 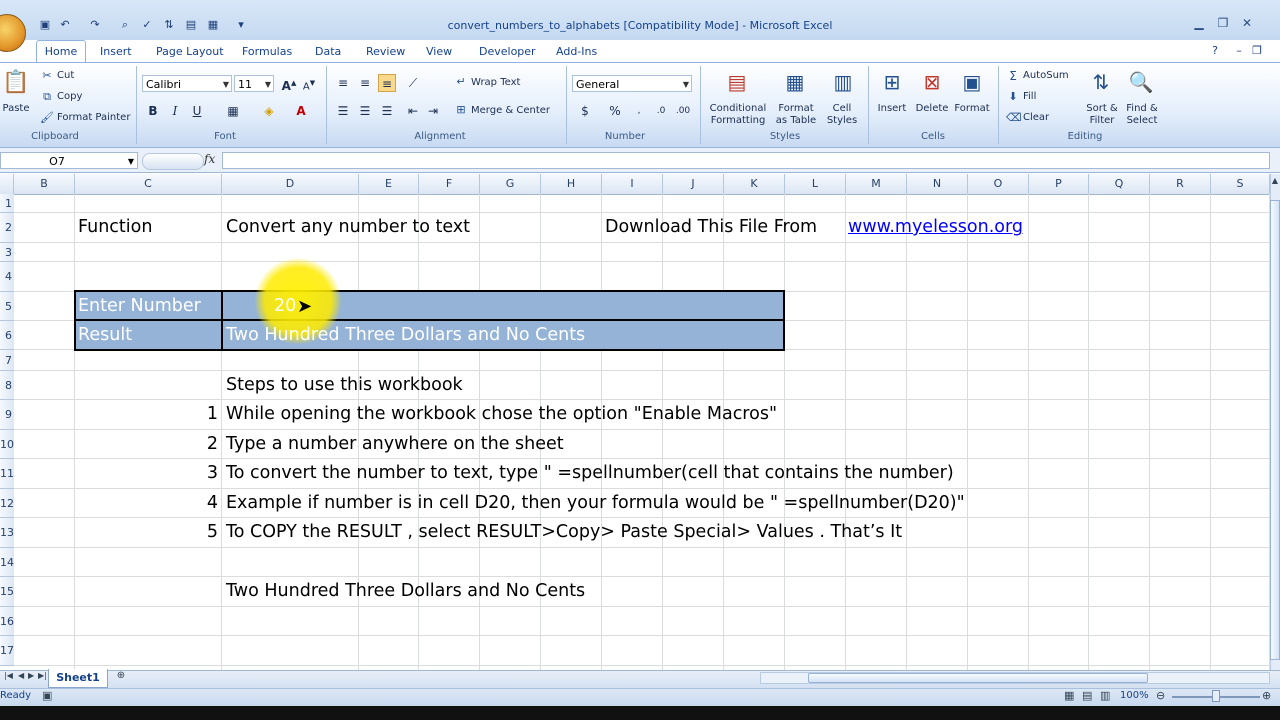 What do you see at coordinates (510, 110) in the screenshot?
I see `merge-center-button: Merge & Center` at bounding box center [510, 110].